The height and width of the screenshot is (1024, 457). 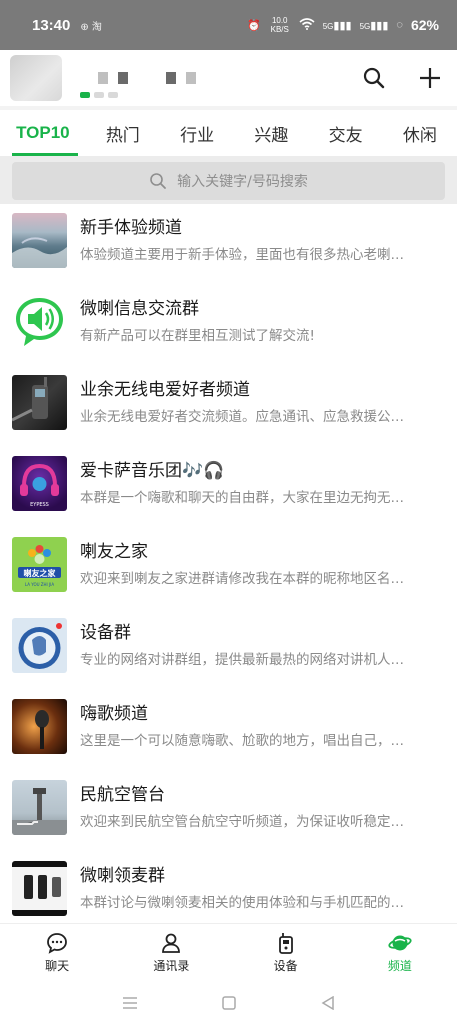 What do you see at coordinates (39, 584) in the screenshot?
I see `home-badge-subtext: LA YOU ZHI JIA` at bounding box center [39, 584].